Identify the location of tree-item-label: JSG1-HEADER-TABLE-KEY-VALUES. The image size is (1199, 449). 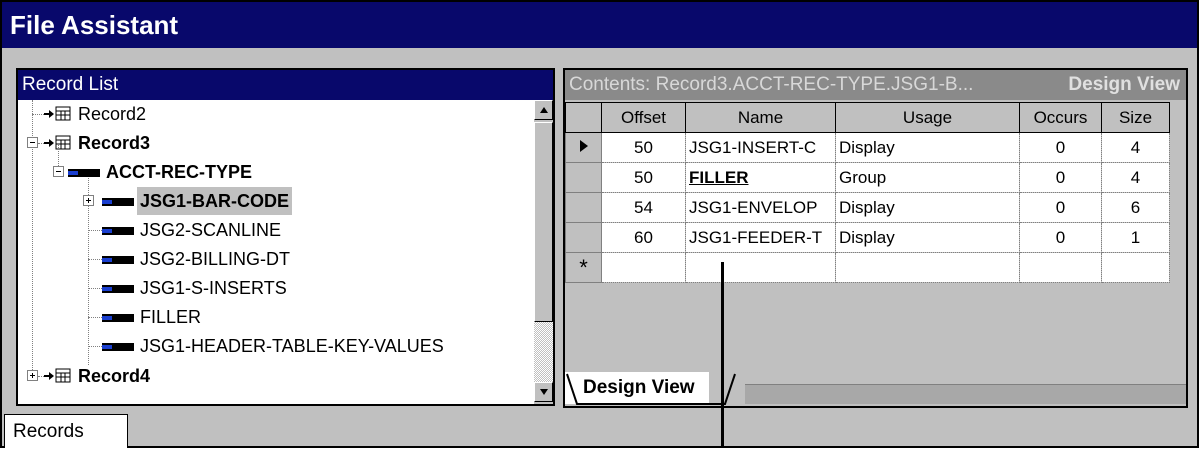
(292, 346).